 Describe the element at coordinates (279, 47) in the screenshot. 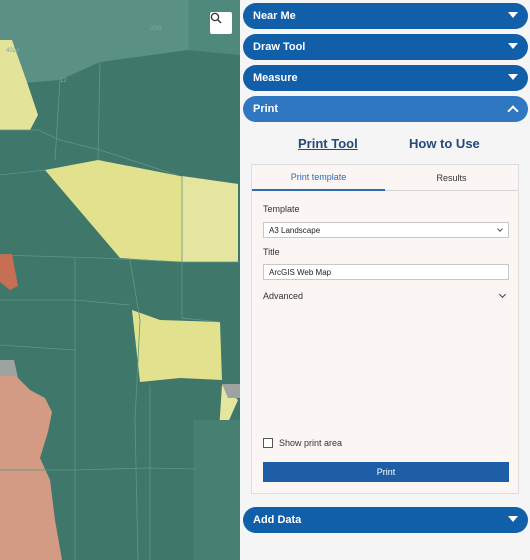

I see `draw-tool-label: Draw Tool` at that location.